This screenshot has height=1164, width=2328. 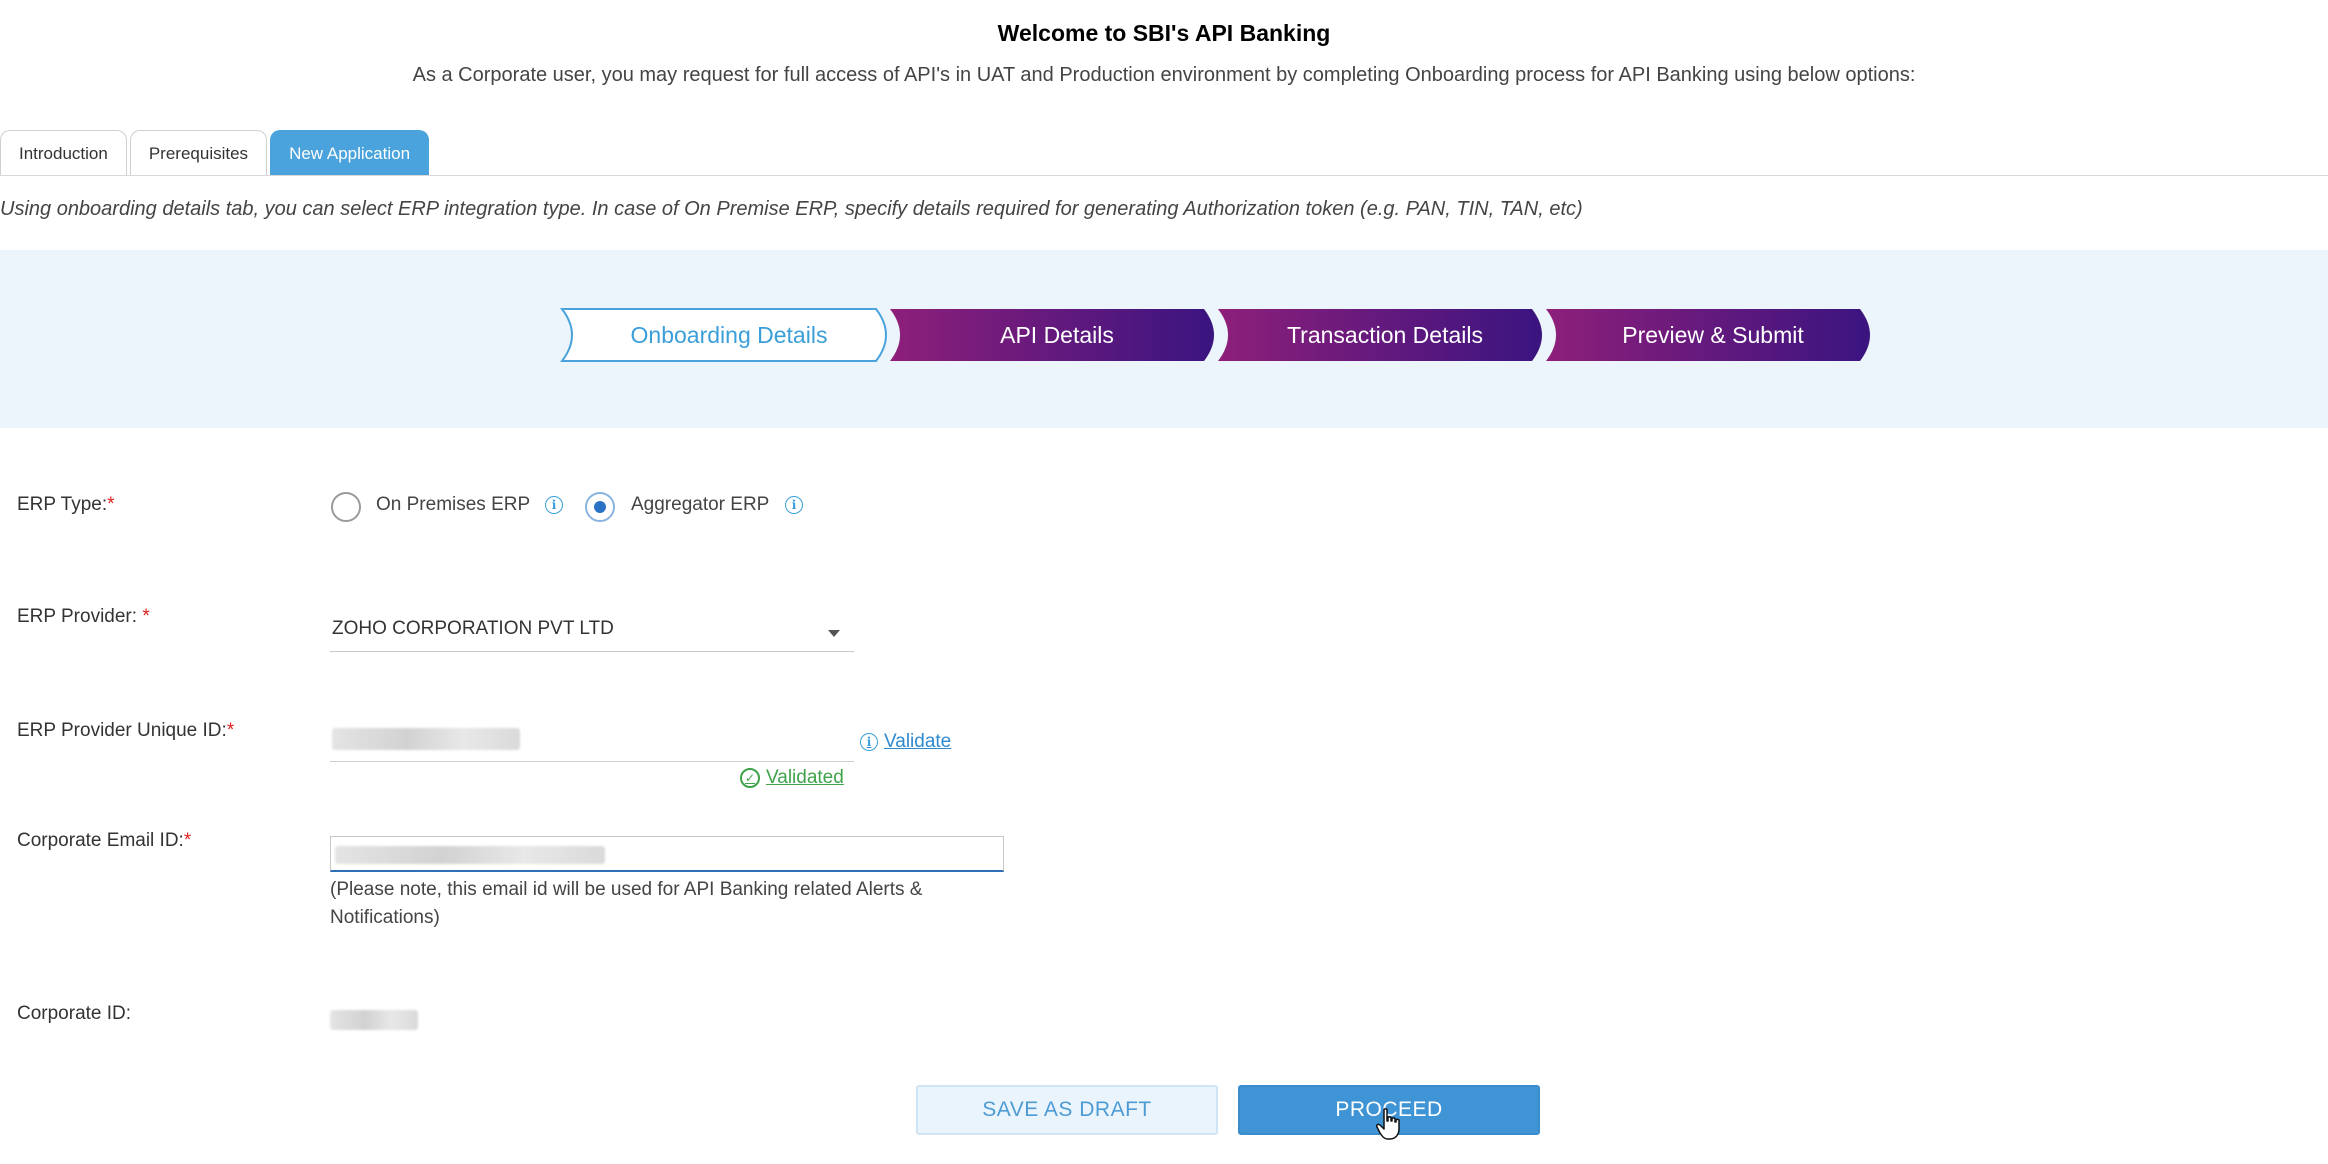 I want to click on step-onboarding-details: Onboarding Details, so click(x=729, y=335).